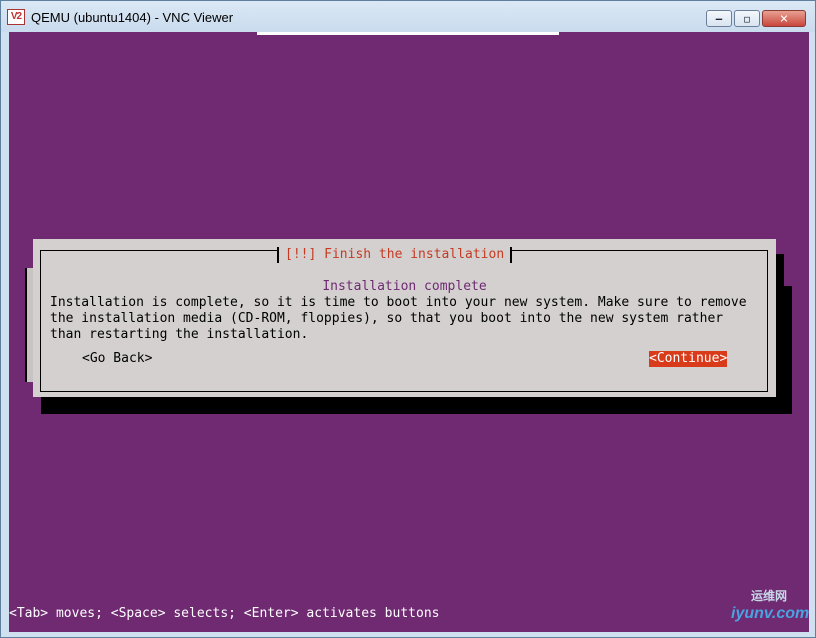 The width and height of the screenshot is (816, 638). I want to click on title-bar: V2 QEMU (ubuntu1404) - VNC Viewer ‒ ▫ ✕, so click(408, 16).